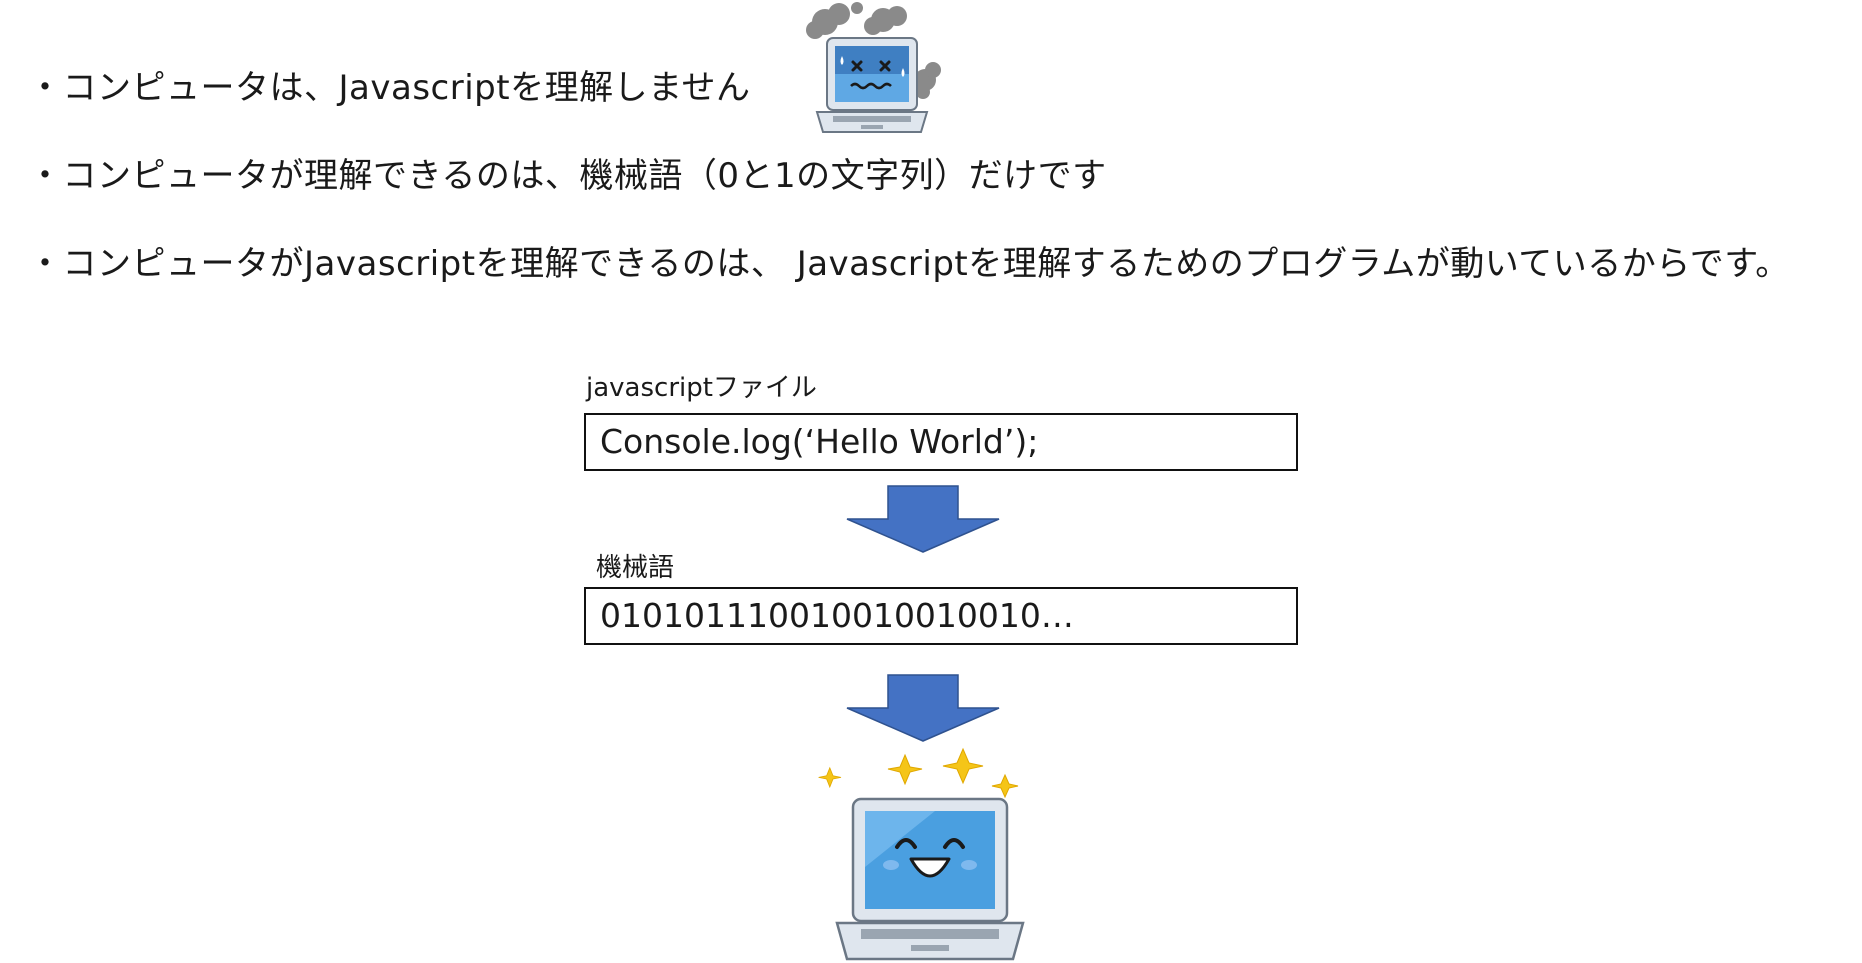  I want to click on broken-computer-icon, so click(873, 67).